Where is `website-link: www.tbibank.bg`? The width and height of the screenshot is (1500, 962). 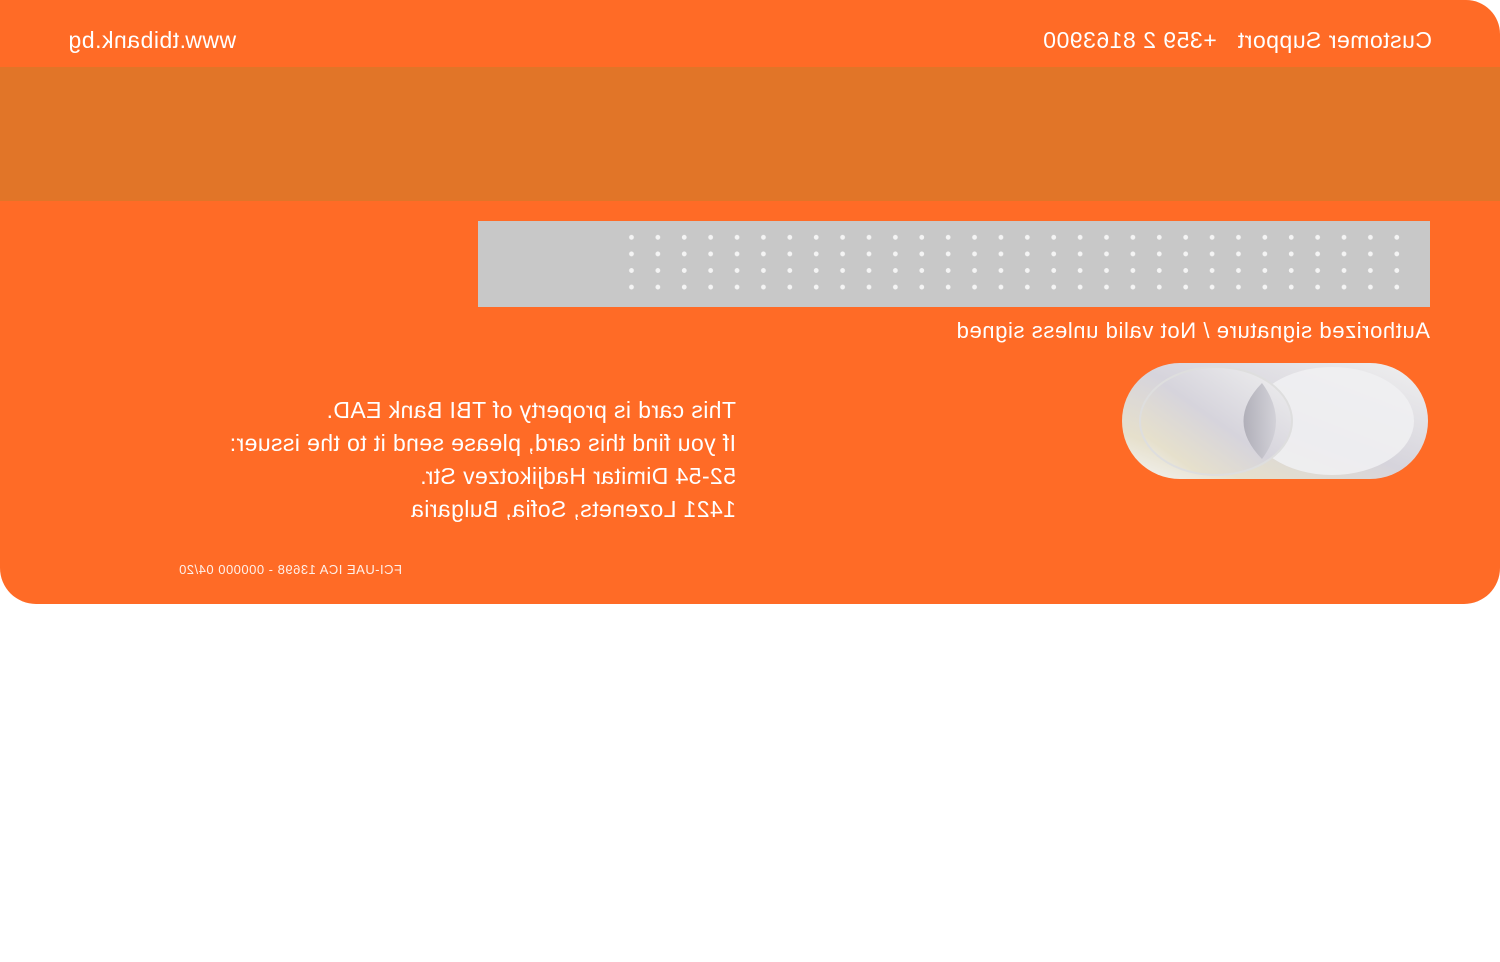 website-link: www.tbibank.bg is located at coordinates (152, 40).